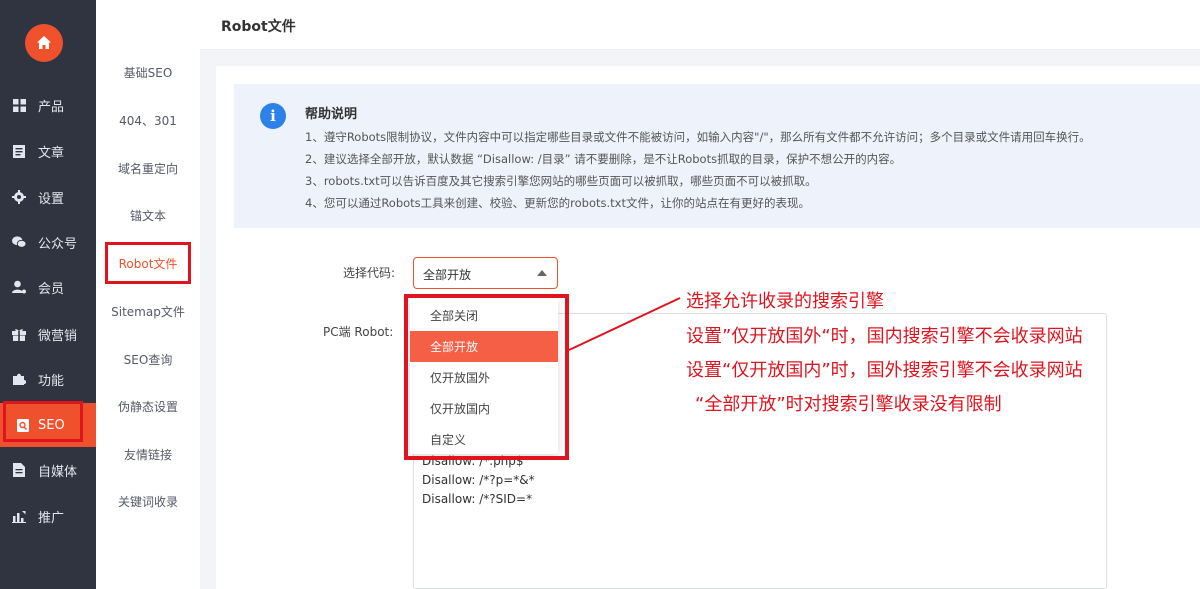 The height and width of the screenshot is (589, 1200). I want to click on annotation-arrow, so click(624, 324).